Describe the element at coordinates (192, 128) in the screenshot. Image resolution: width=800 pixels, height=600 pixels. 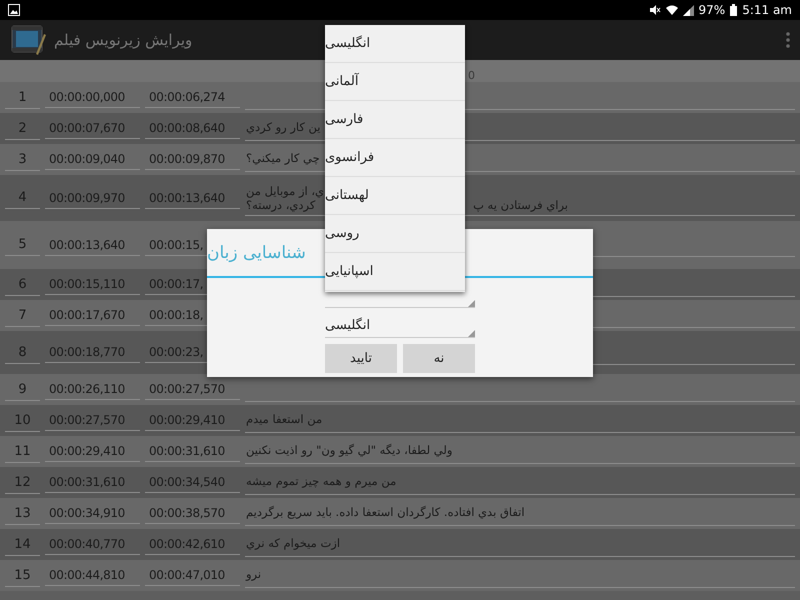
I see `end-time-field: 00:00:08,640` at that location.